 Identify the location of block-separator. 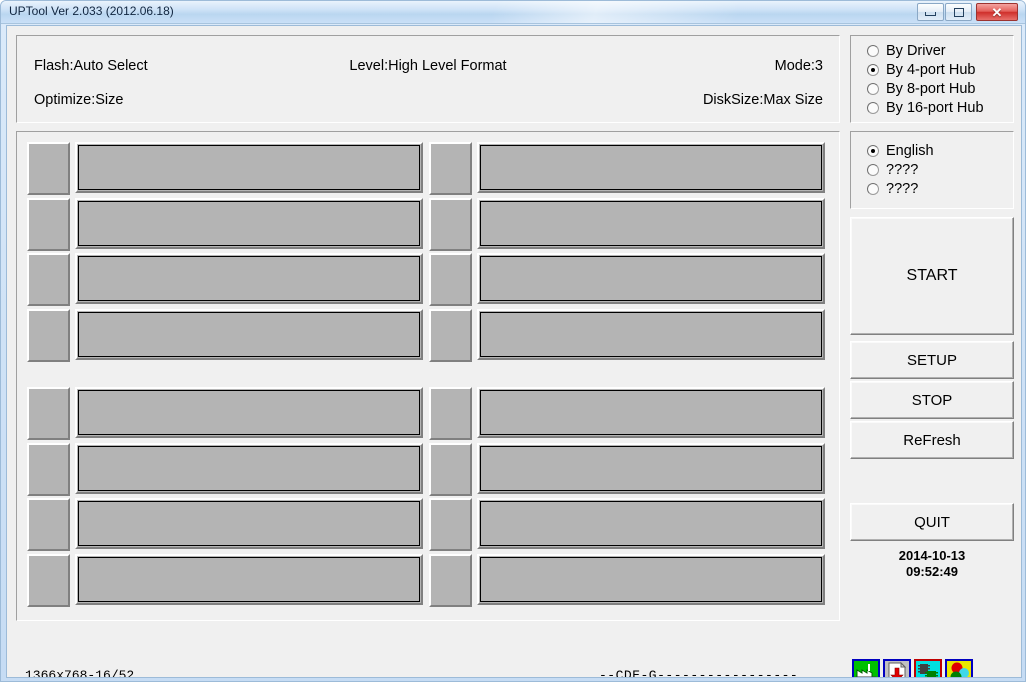
(627, 375).